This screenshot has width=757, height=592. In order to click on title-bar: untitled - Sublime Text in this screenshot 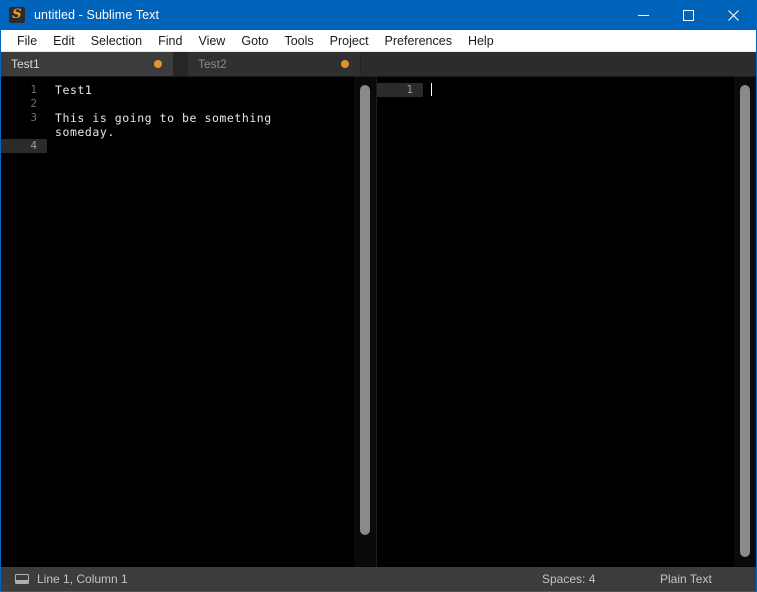, I will do `click(378, 15)`.